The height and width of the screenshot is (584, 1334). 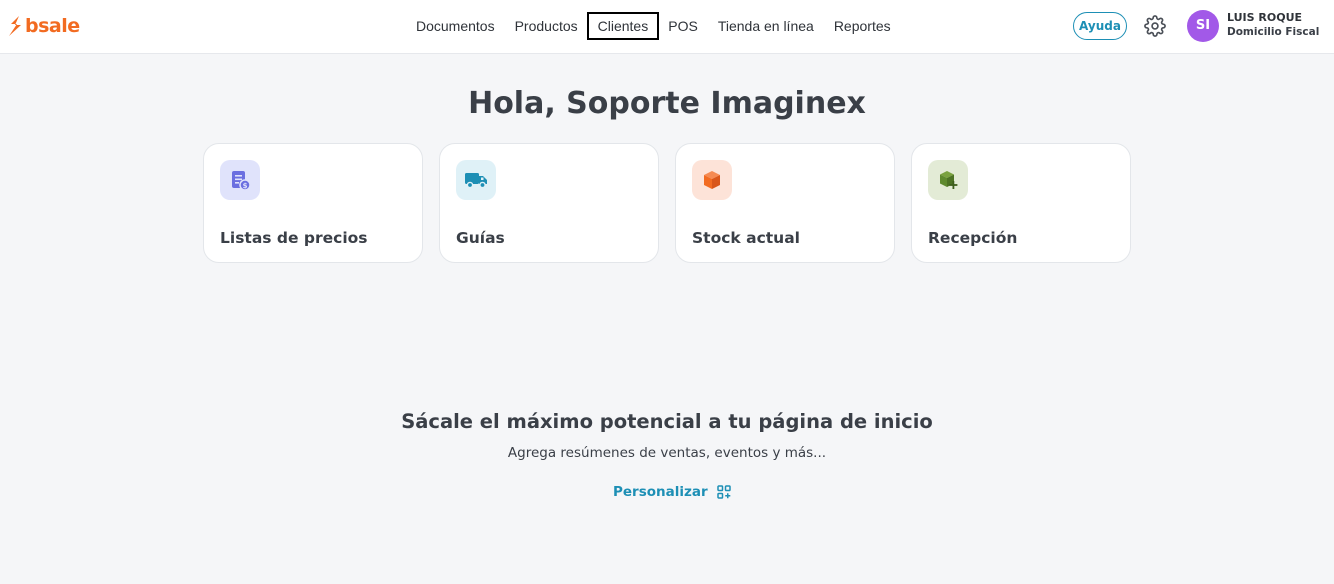 I want to click on shortcut-card-stock-actual: Stock actual, so click(x=785, y=203).